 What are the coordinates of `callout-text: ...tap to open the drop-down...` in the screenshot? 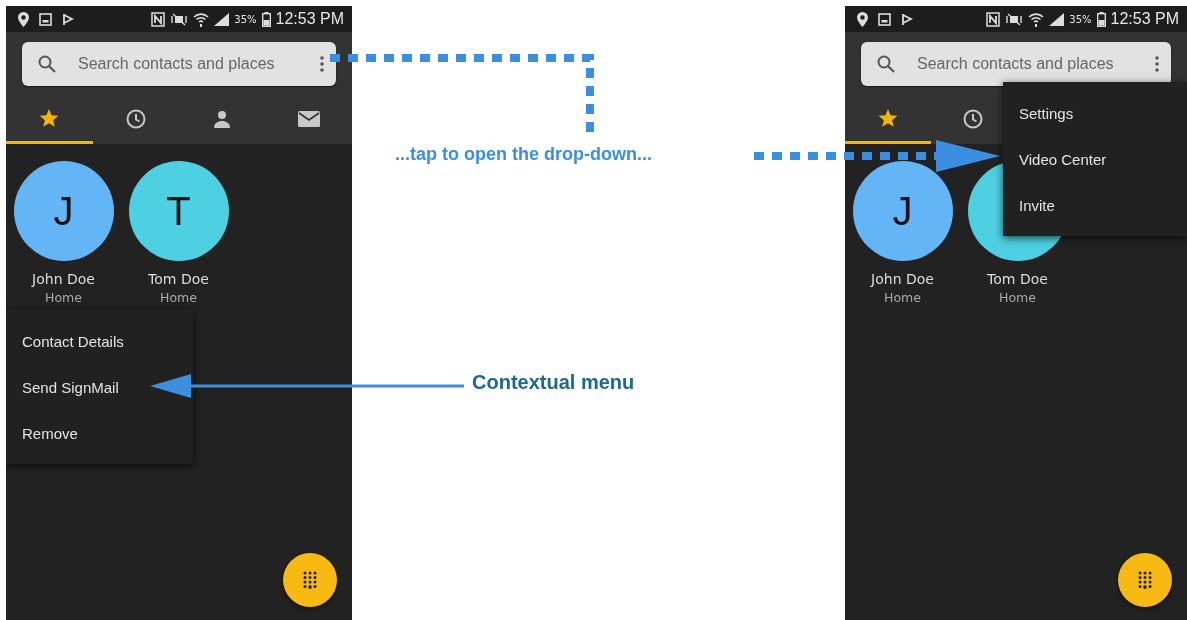 It's located at (523, 154).